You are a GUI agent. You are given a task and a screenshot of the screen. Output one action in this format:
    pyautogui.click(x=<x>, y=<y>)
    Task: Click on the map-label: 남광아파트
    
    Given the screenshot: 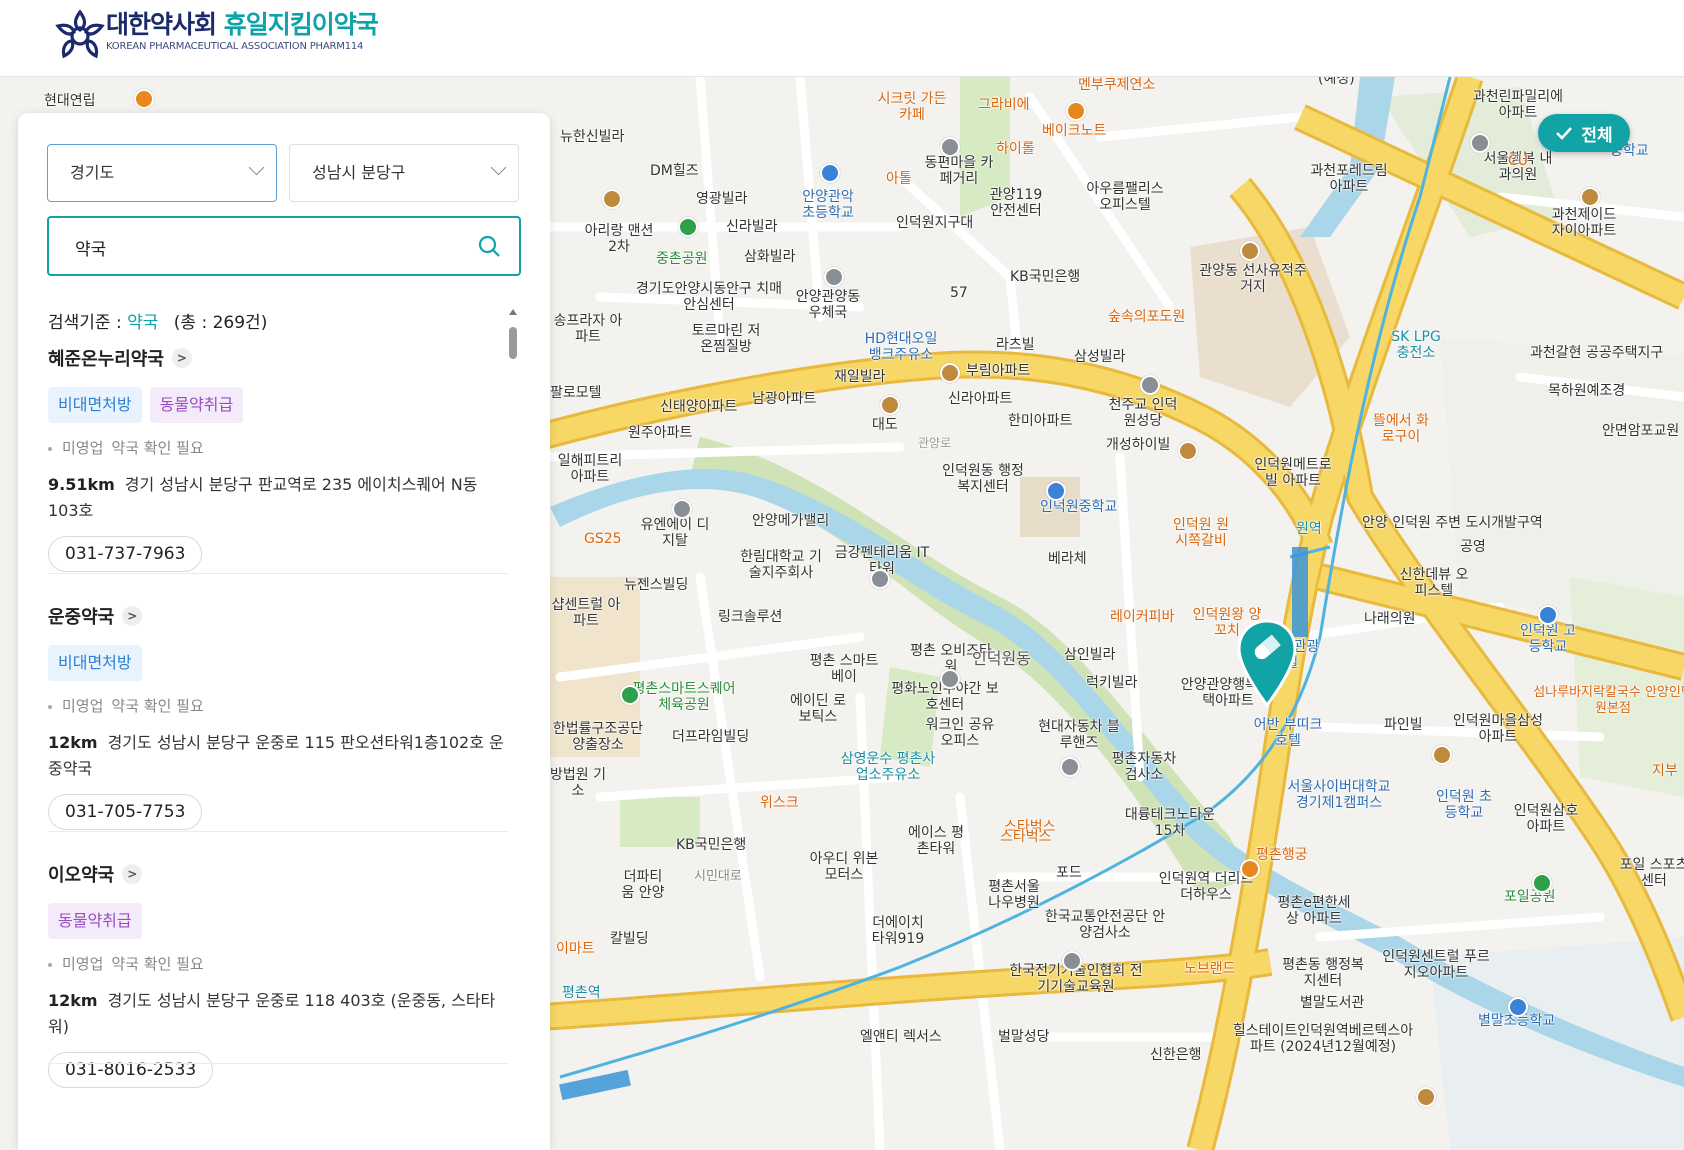 What is the action you would take?
    pyautogui.click(x=784, y=399)
    